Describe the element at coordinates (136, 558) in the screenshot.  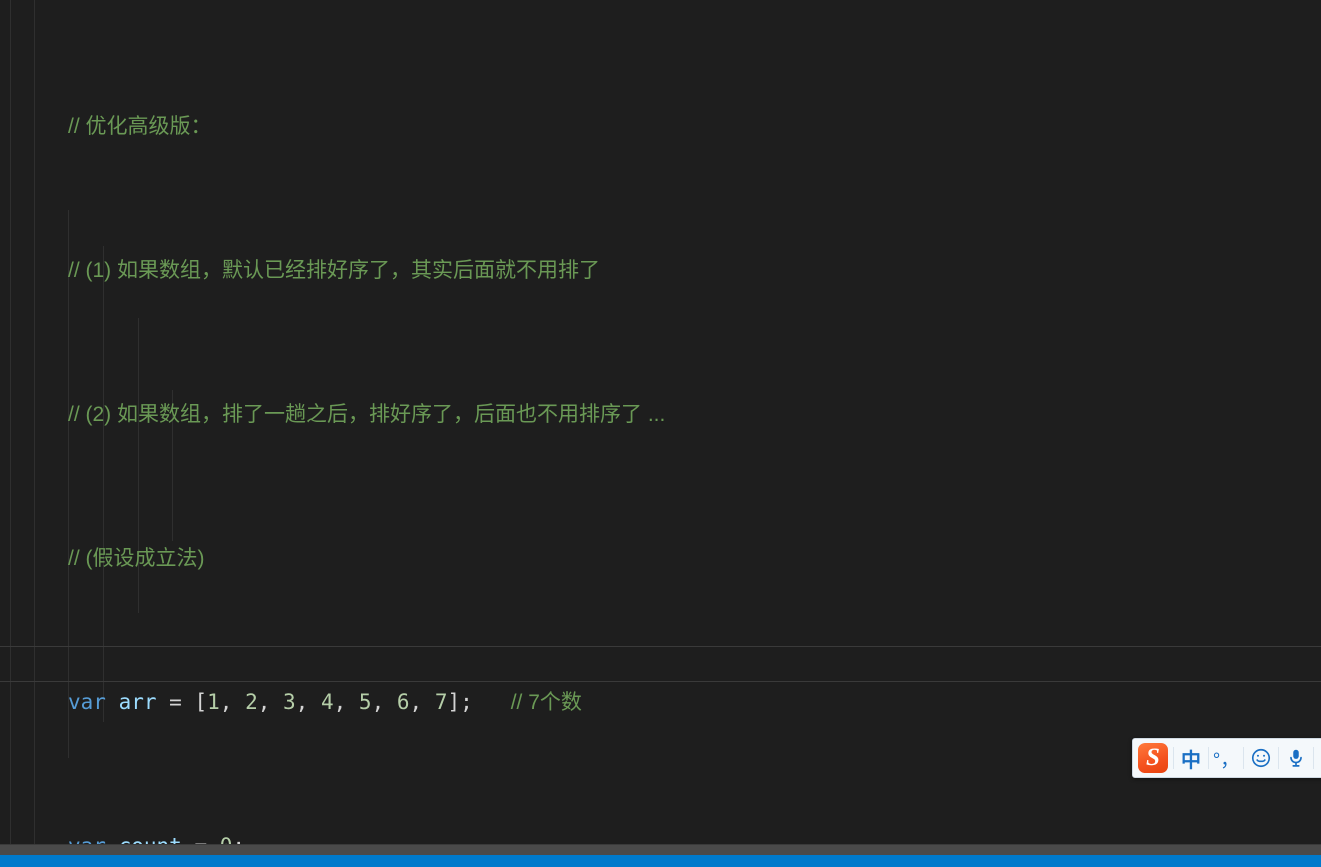
I see `comment-text: // (假设成立法)` at that location.